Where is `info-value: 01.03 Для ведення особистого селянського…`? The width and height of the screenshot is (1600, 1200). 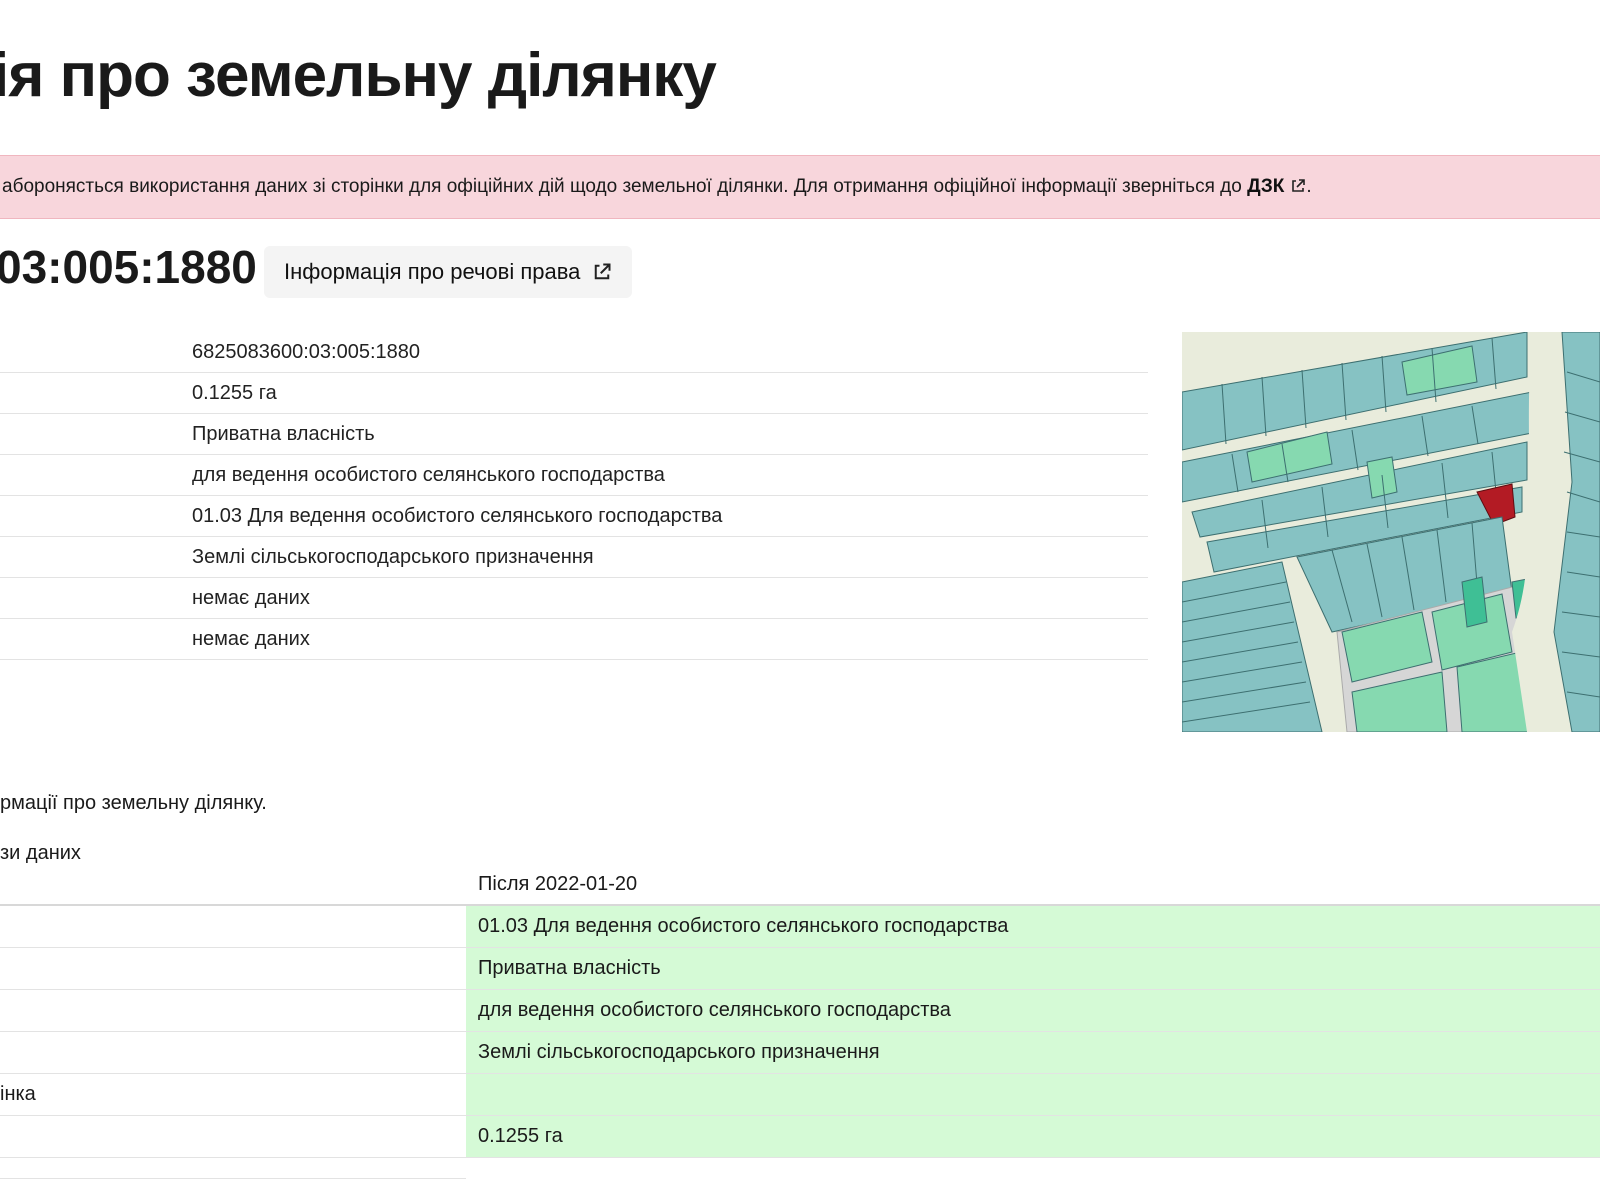 info-value: 01.03 Для ведення особистого селянського… is located at coordinates (457, 516).